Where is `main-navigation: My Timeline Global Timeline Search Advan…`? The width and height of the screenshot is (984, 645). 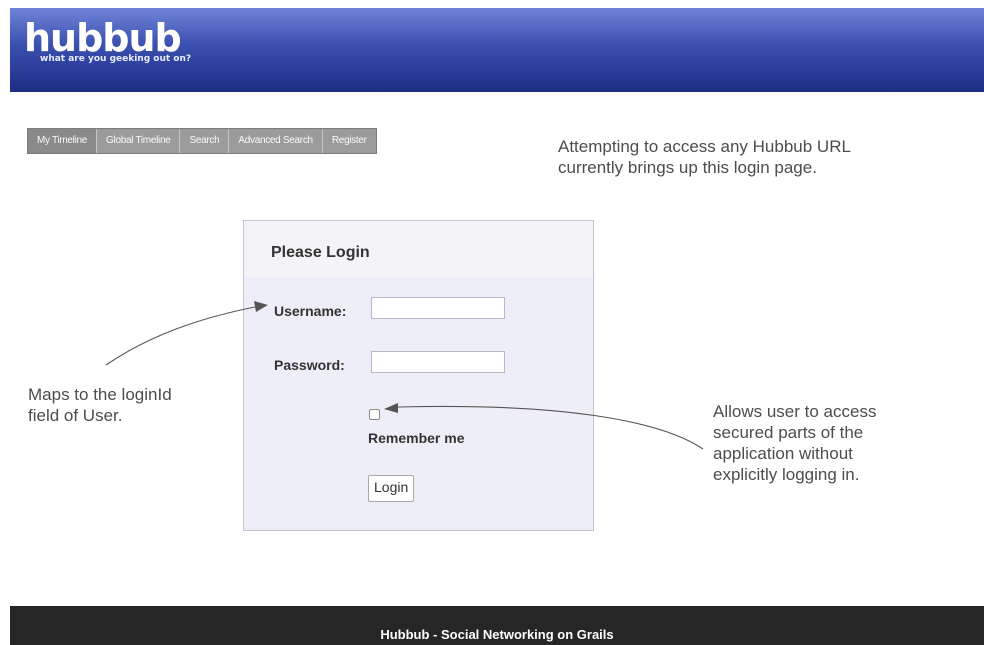
main-navigation: My Timeline Global Timeline Search Advan… is located at coordinates (202, 141).